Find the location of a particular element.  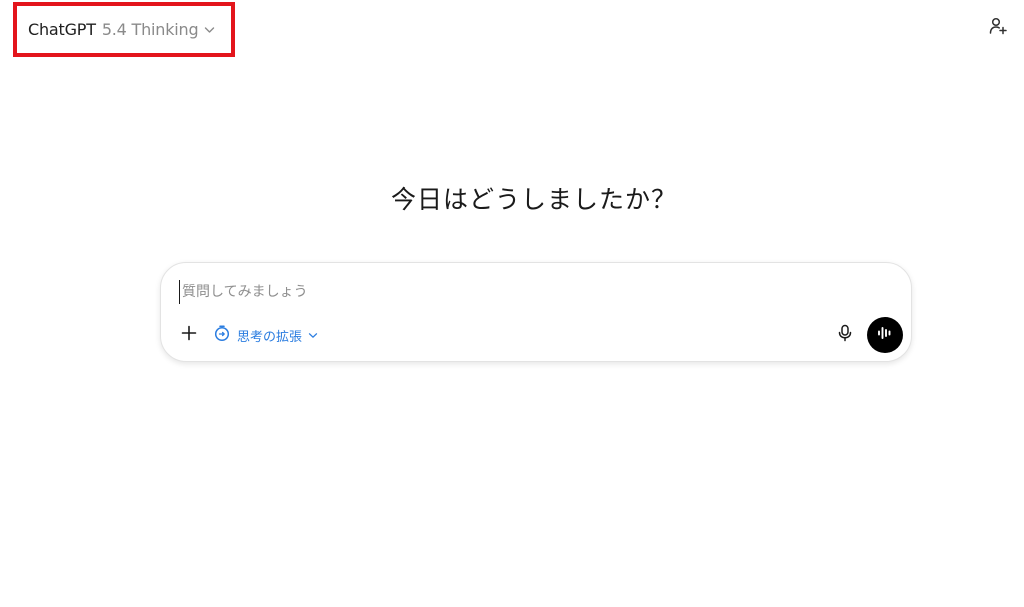

prompt-input is located at coordinates (489, 292).